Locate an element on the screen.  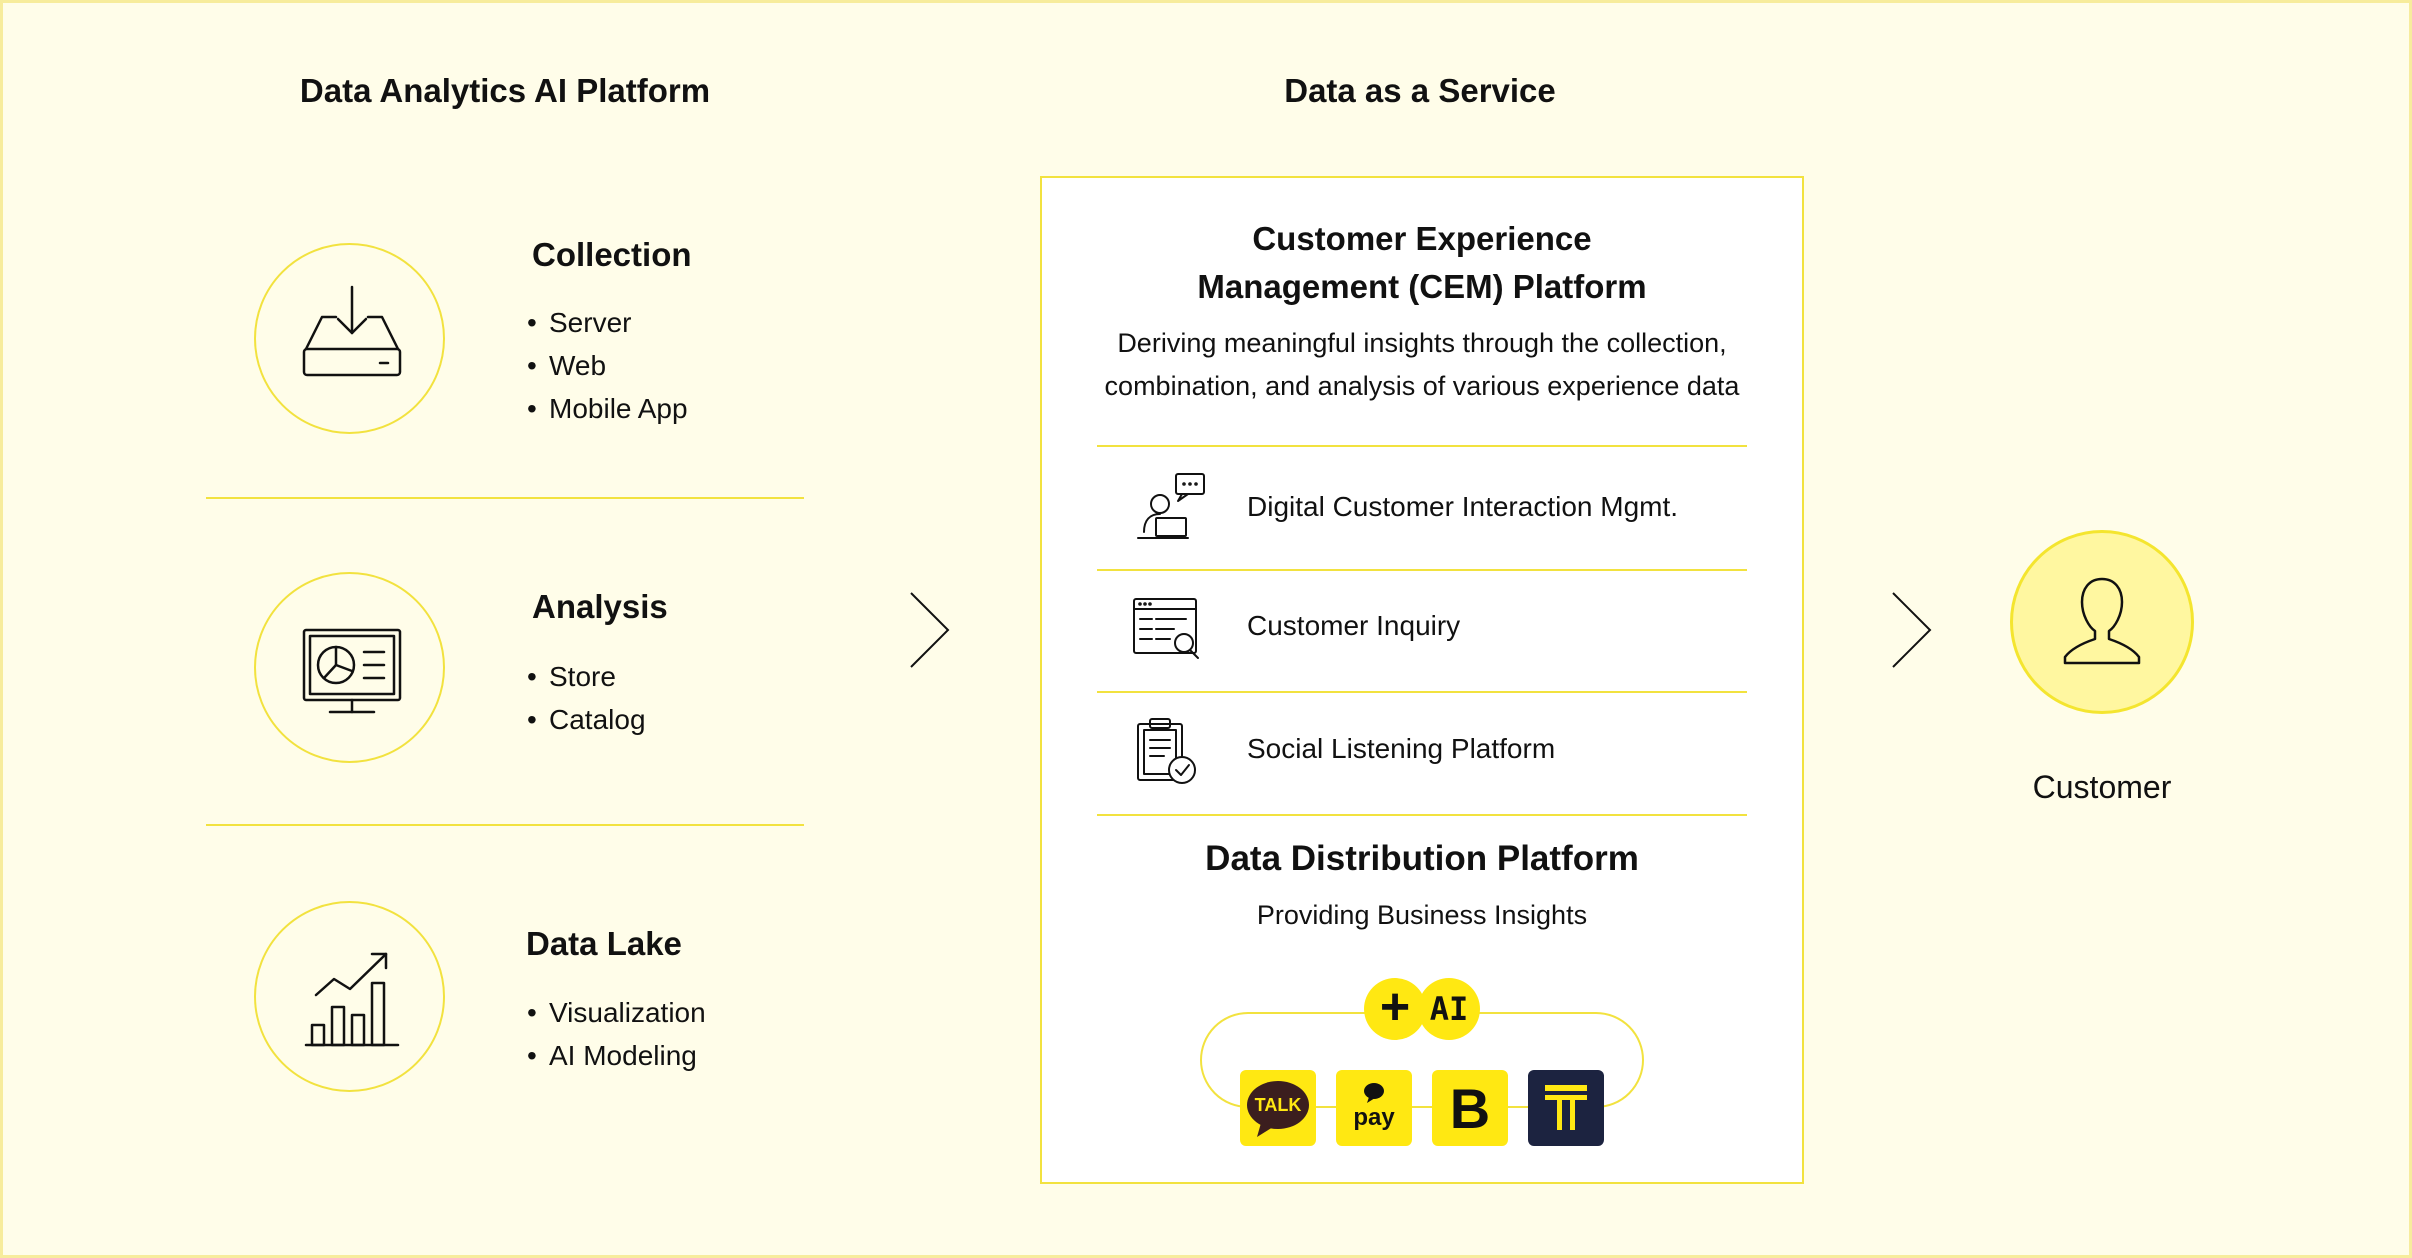
analysis-list: Store Catalog is located at coordinates (586, 698).